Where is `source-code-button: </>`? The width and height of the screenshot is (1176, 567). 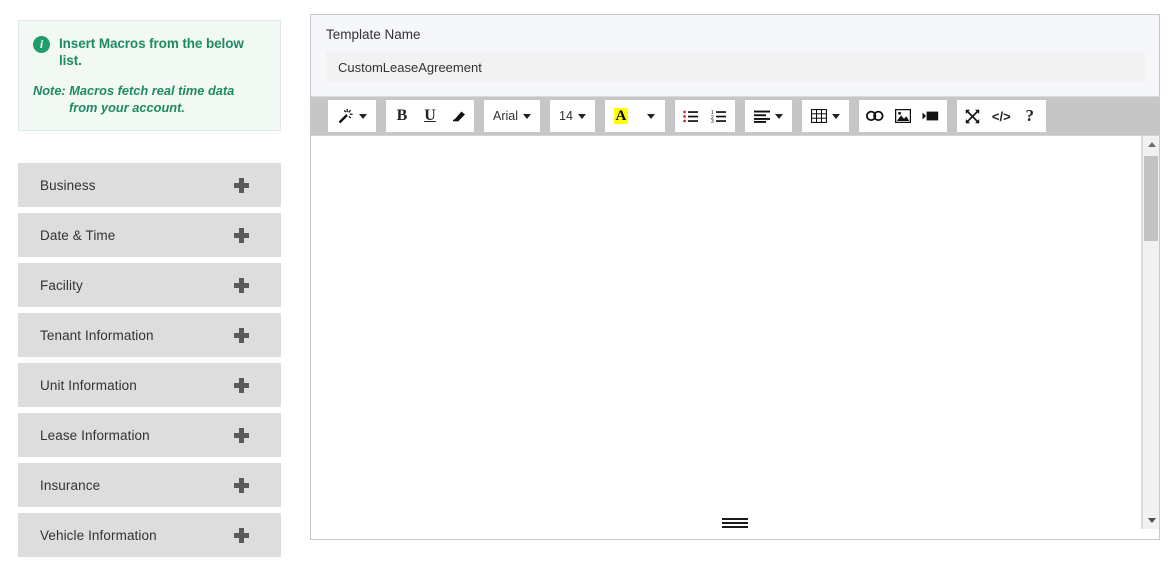 source-code-button: </> is located at coordinates (1001, 116).